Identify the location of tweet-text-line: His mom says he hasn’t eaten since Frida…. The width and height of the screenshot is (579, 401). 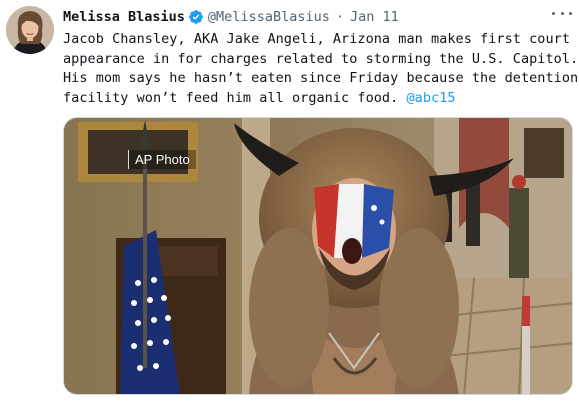
(321, 78).